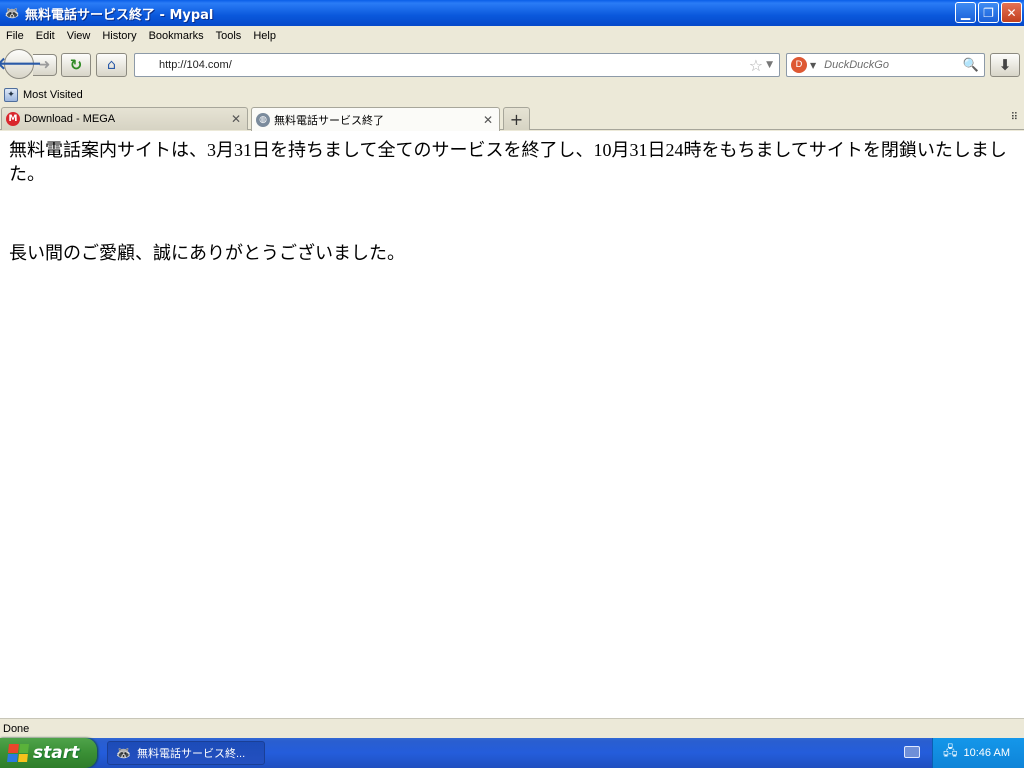  I want to click on plus-icon: +, so click(516, 119).